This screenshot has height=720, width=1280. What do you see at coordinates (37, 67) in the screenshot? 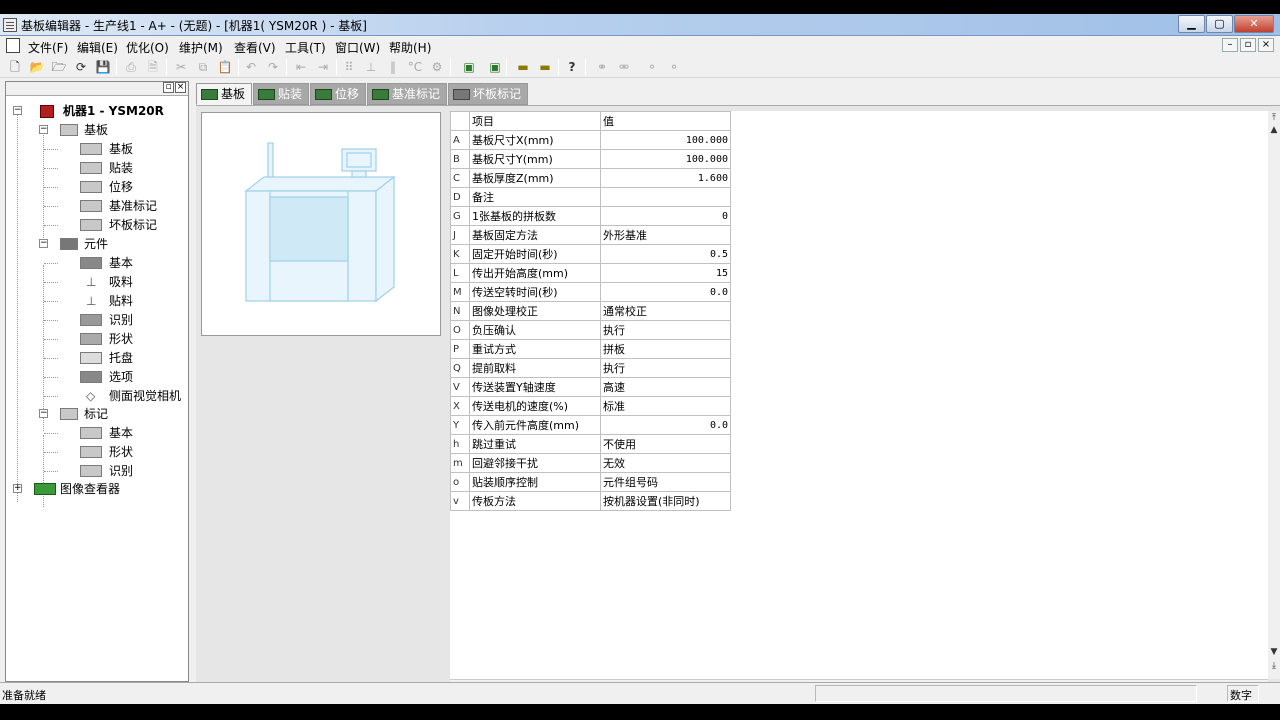
I see `open-folder-icon: 📂` at bounding box center [37, 67].